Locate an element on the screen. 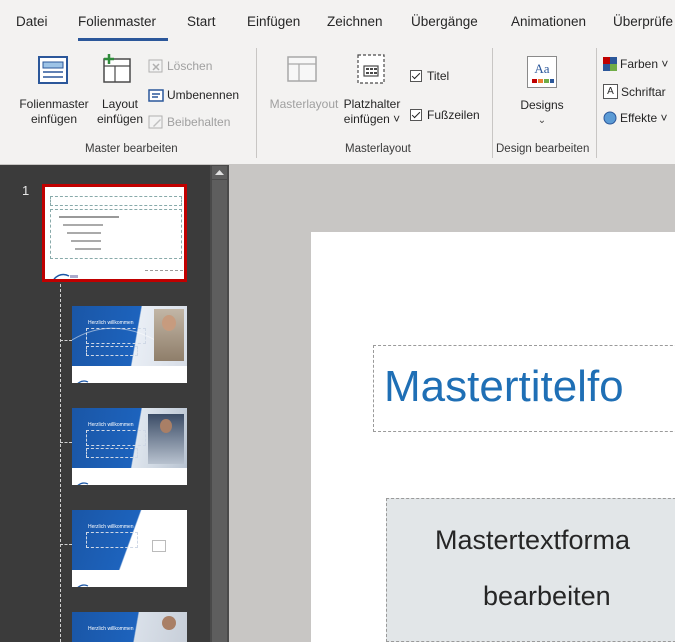  slide-body-line-2: bearbeiten is located at coordinates (547, 596).